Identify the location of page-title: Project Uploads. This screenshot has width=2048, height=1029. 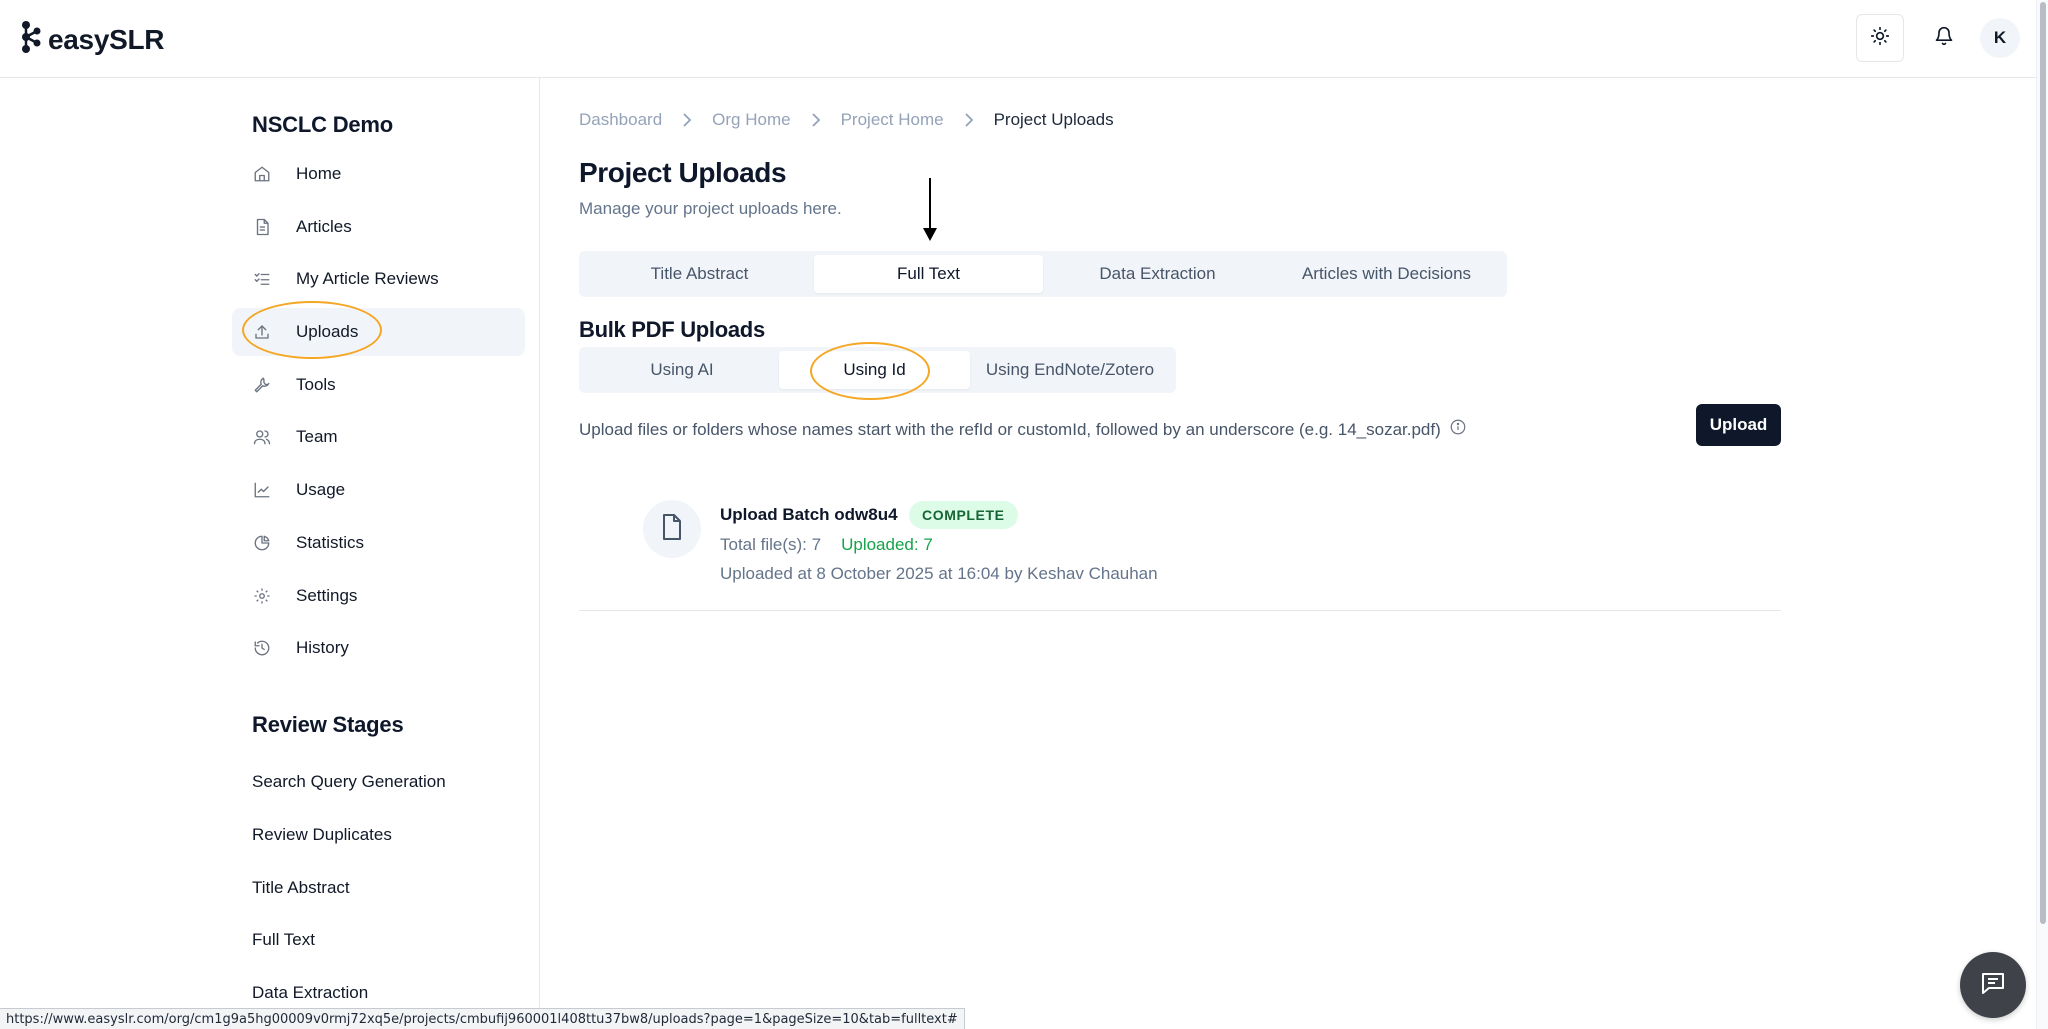
(683, 172).